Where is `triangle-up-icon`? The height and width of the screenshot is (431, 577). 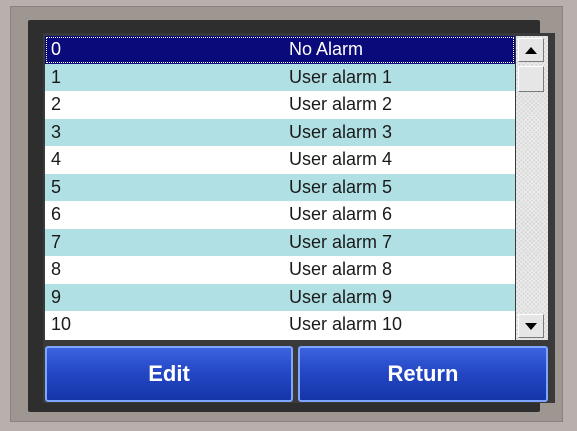 triangle-up-icon is located at coordinates (531, 50).